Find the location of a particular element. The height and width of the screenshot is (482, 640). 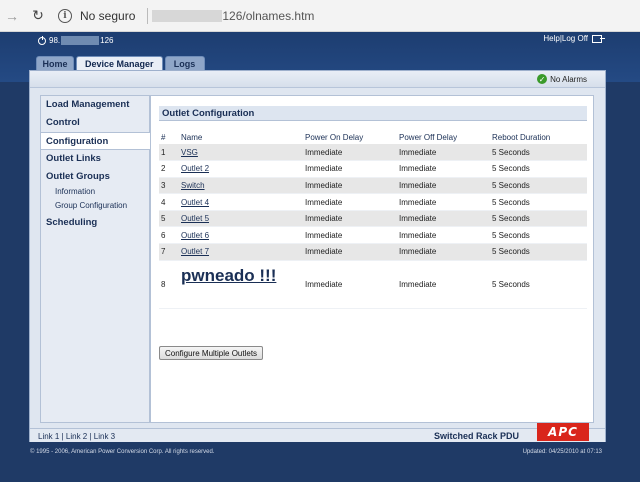

column-header-number: # is located at coordinates (163, 137).